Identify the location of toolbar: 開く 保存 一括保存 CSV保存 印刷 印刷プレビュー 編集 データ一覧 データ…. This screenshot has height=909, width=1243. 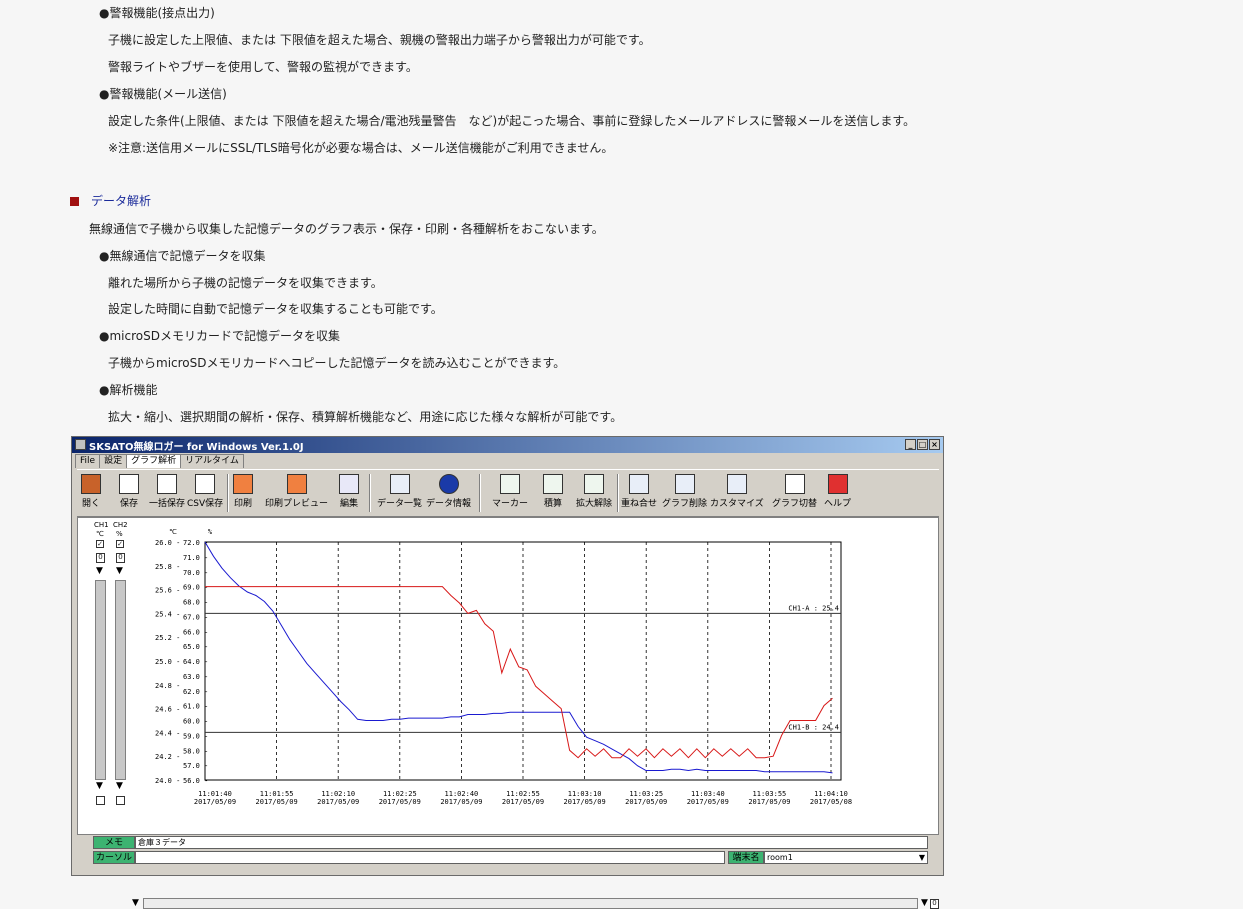
(508, 493).